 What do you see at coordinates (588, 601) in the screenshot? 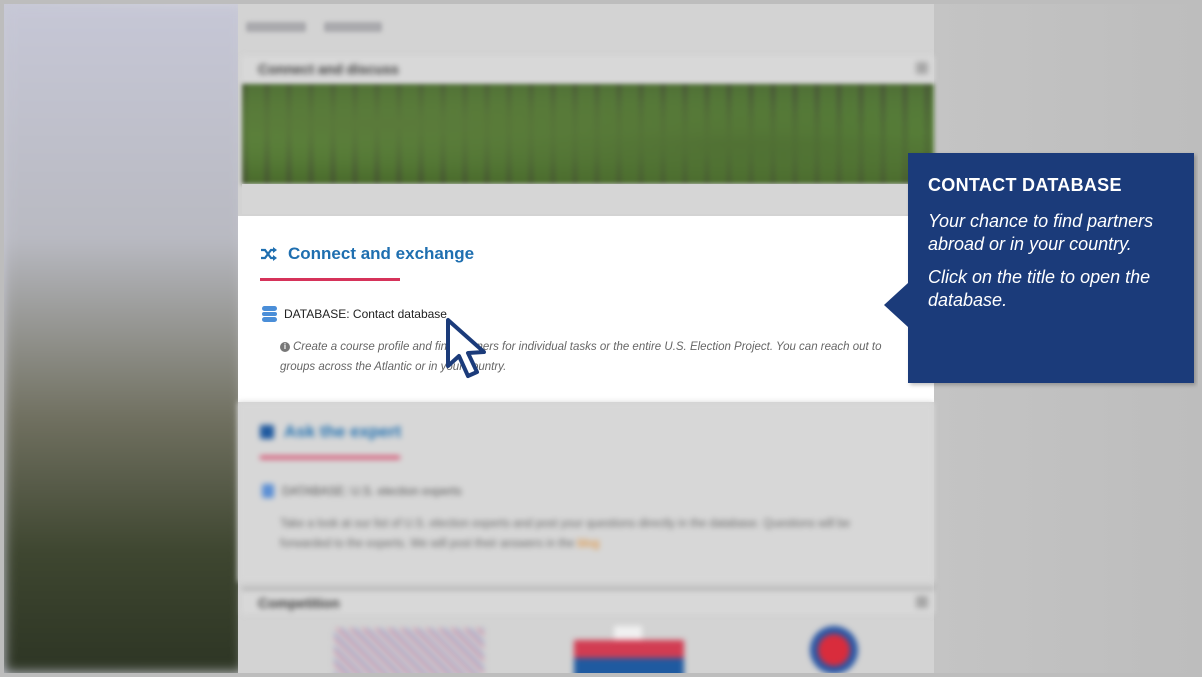
I see `section-header-competition: Competition` at bounding box center [588, 601].